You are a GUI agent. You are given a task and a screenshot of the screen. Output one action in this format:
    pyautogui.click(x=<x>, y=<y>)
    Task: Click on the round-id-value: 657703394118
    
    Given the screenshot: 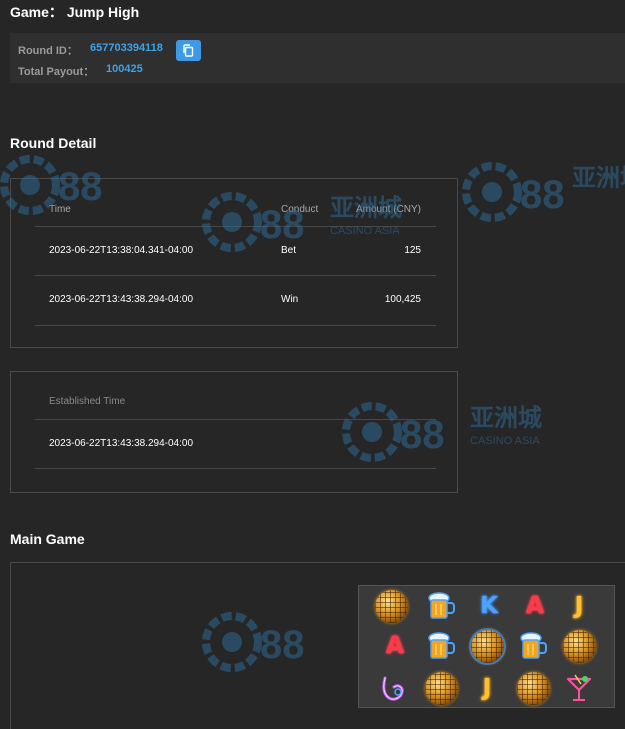 What is the action you would take?
    pyautogui.click(x=126, y=48)
    